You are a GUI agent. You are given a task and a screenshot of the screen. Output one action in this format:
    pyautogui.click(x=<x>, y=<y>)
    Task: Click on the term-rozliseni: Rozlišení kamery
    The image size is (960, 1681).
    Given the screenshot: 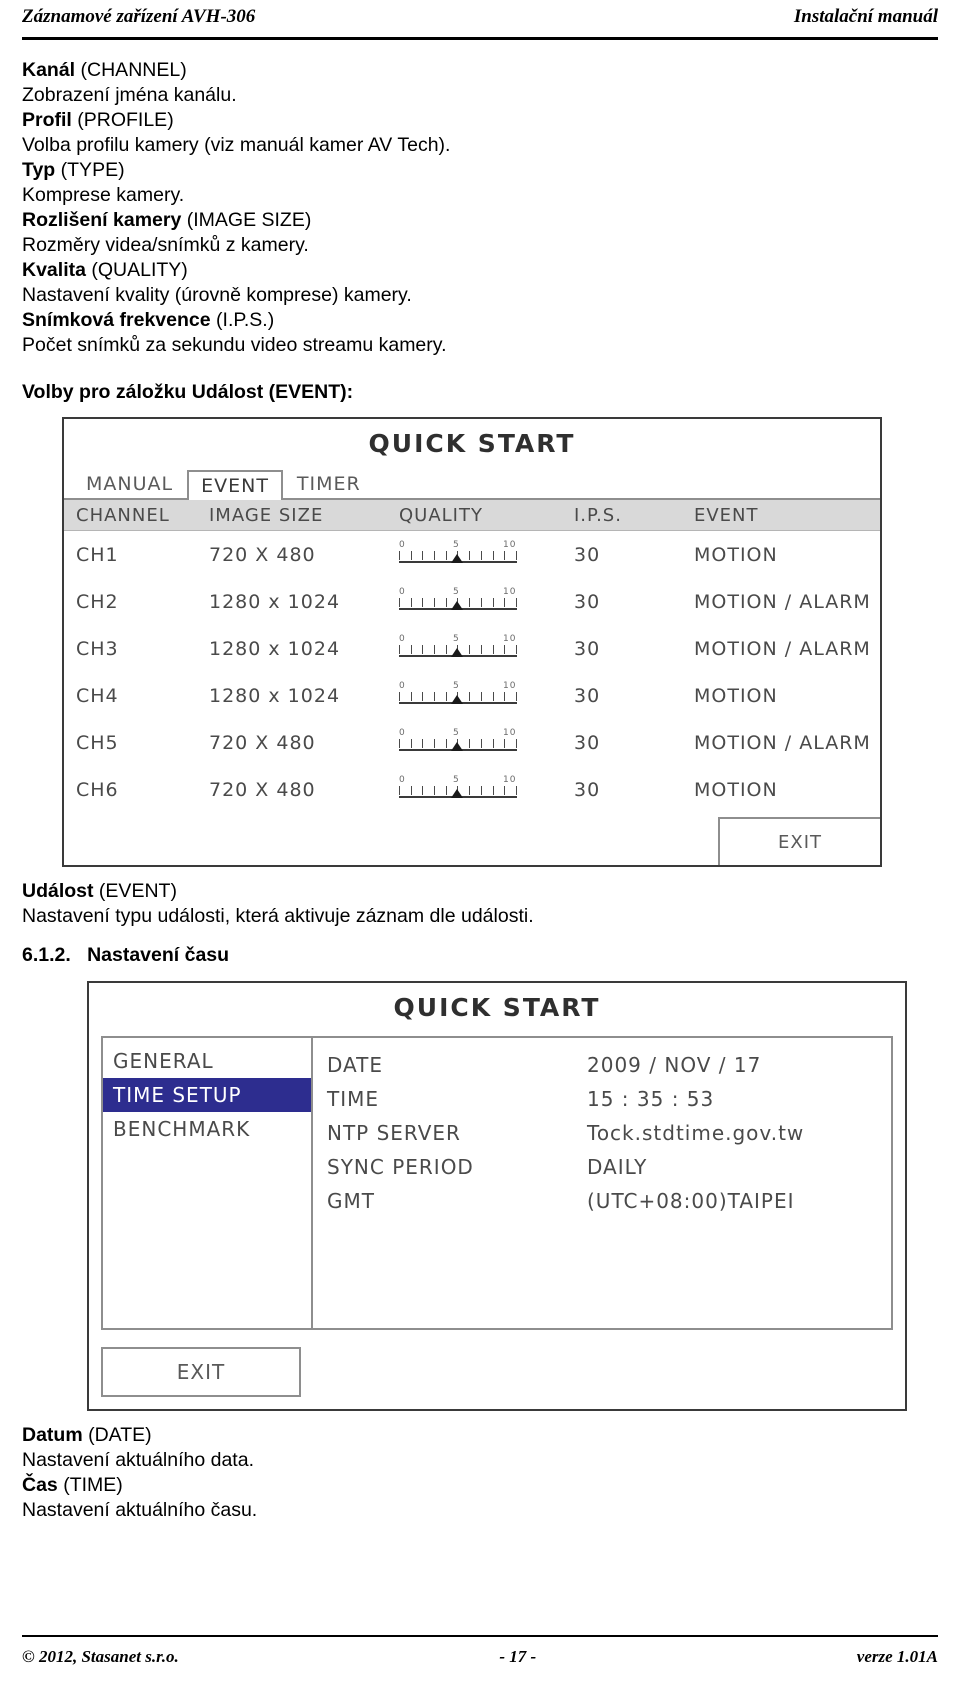 What is the action you would take?
    pyautogui.click(x=102, y=220)
    